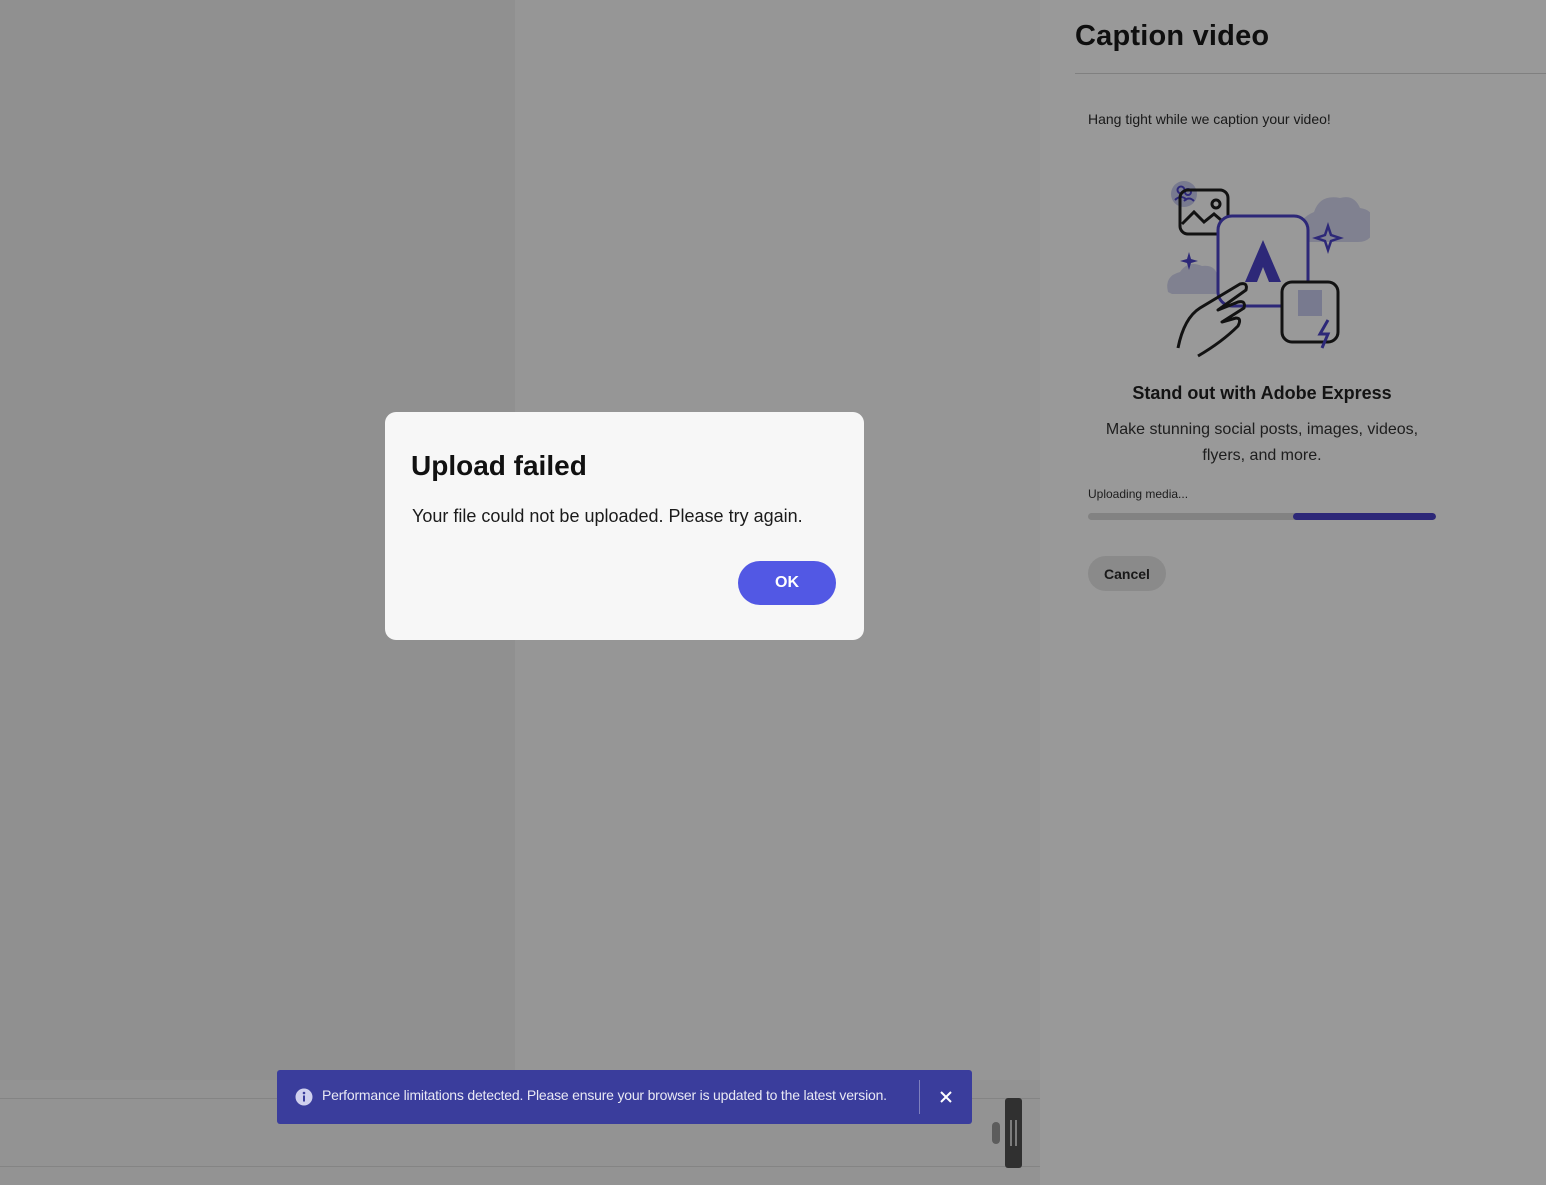  I want to click on close-icon, so click(946, 1097).